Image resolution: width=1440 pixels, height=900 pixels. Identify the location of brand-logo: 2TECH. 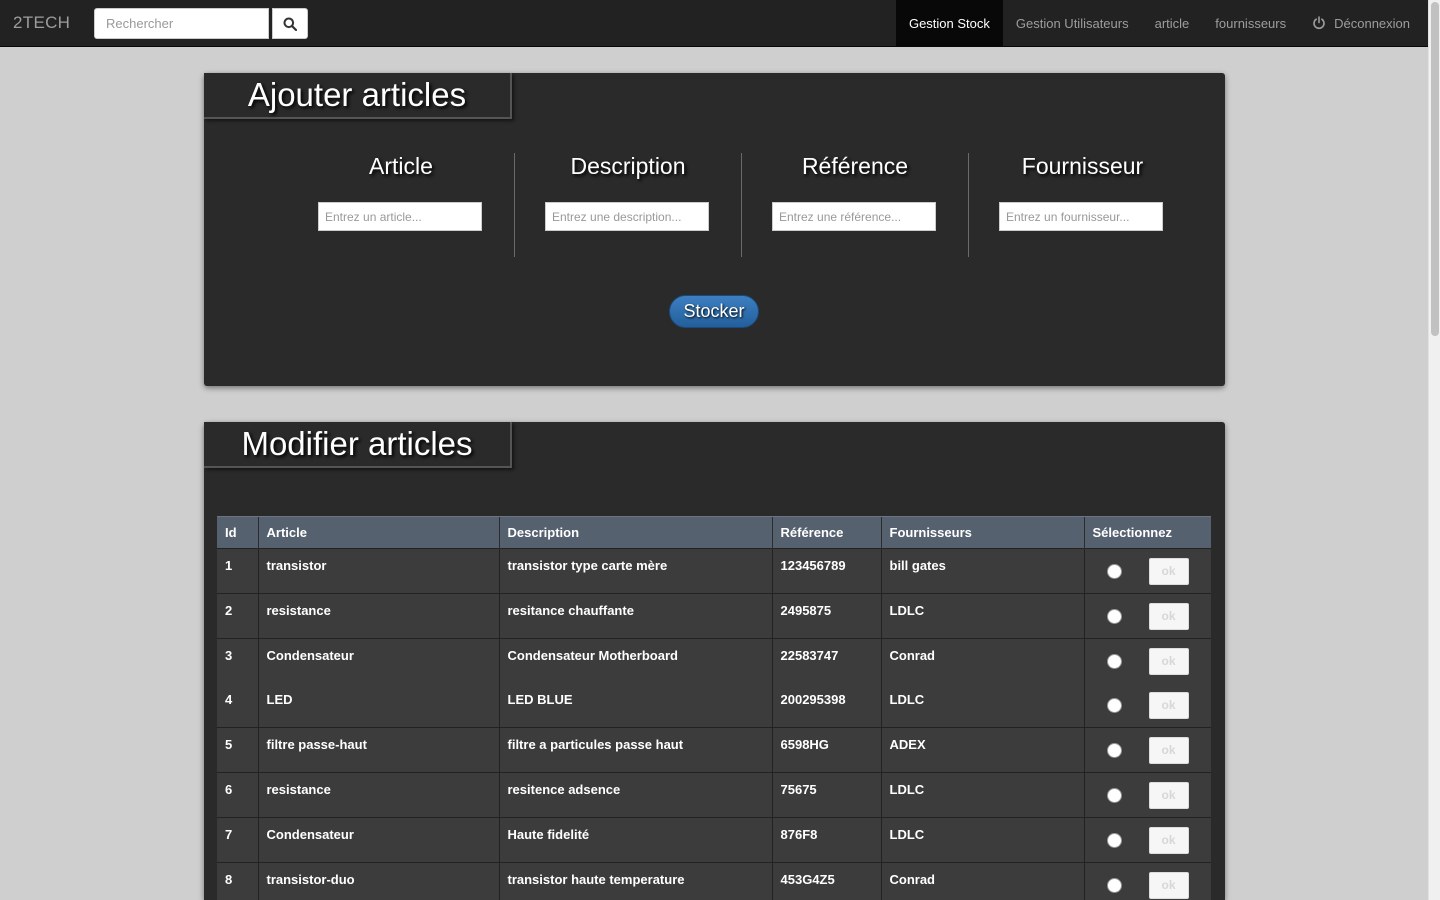
(41, 23).